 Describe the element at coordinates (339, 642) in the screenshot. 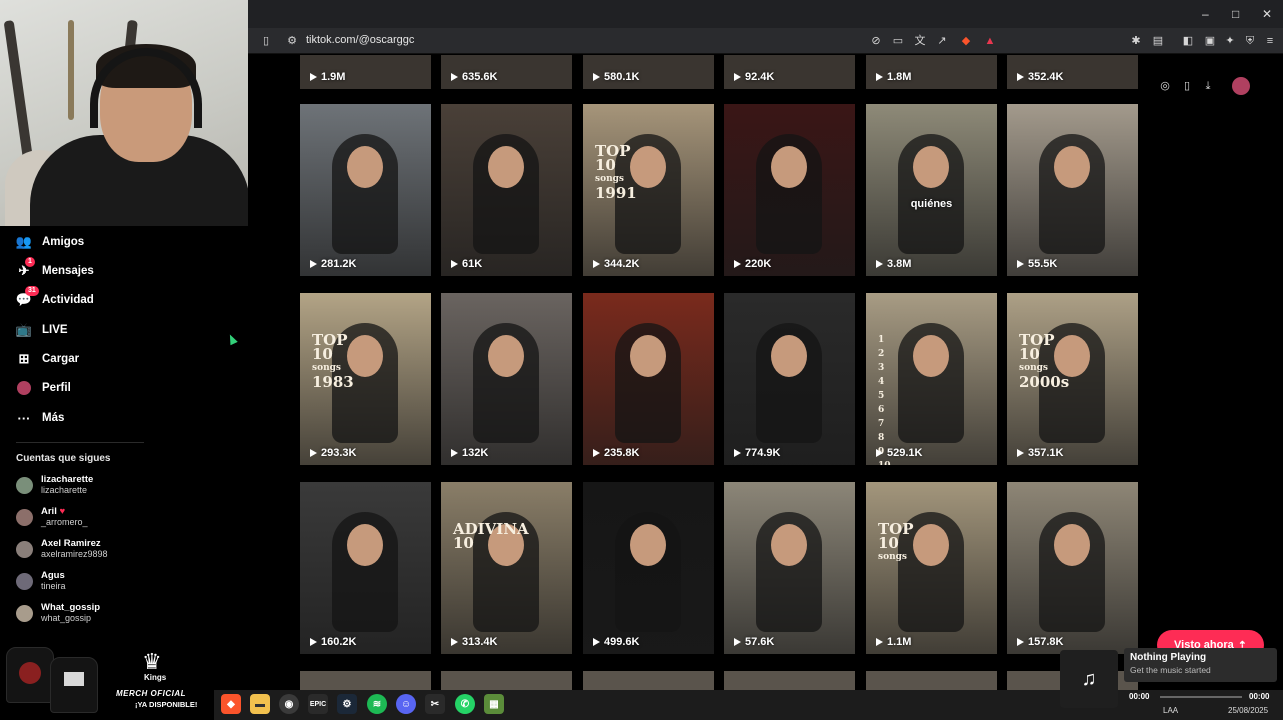

I see `view-count-text: 160.2K` at that location.